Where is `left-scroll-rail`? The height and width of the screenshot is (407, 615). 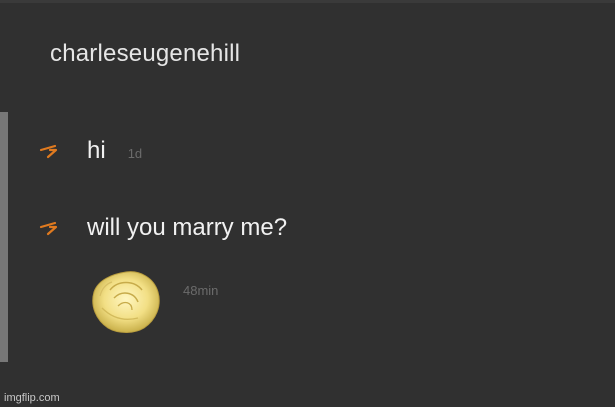
left-scroll-rail is located at coordinates (4, 237).